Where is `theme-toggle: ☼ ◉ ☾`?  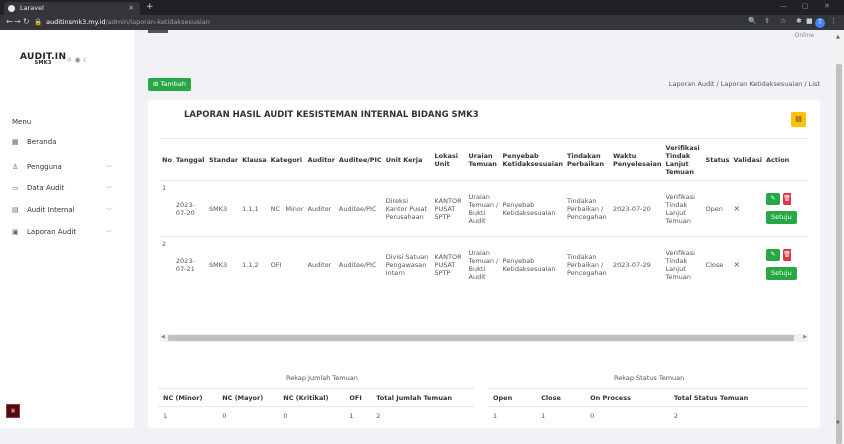 theme-toggle: ☼ ◉ ☾ is located at coordinates (77, 60).